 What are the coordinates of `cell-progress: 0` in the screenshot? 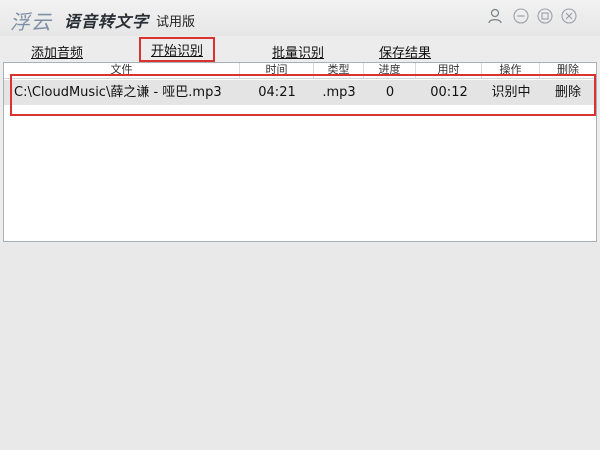 It's located at (390, 92).